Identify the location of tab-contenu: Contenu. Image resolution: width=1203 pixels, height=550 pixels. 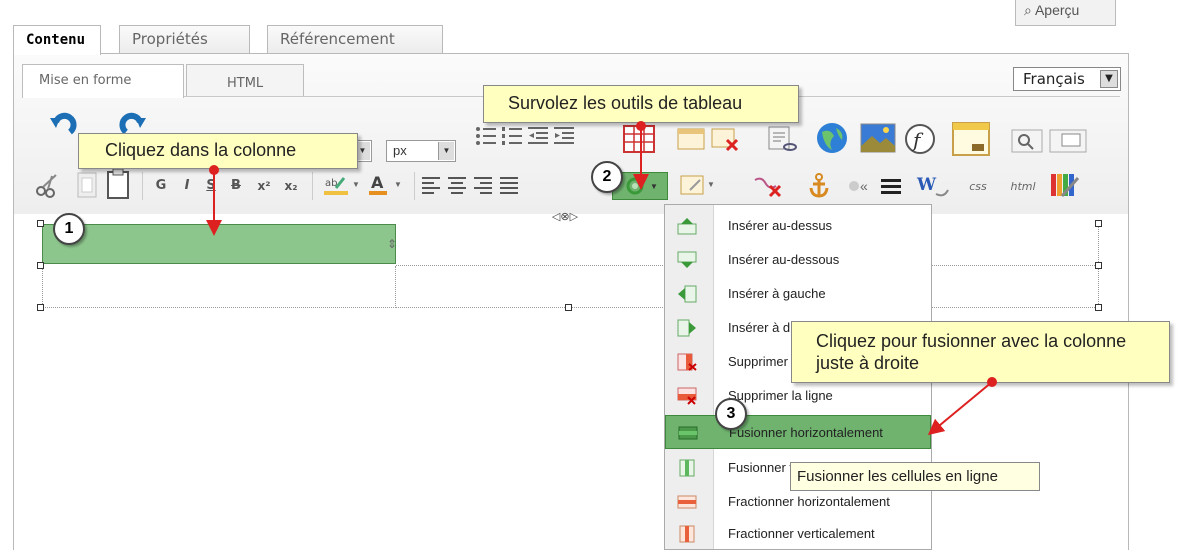
(57, 40).